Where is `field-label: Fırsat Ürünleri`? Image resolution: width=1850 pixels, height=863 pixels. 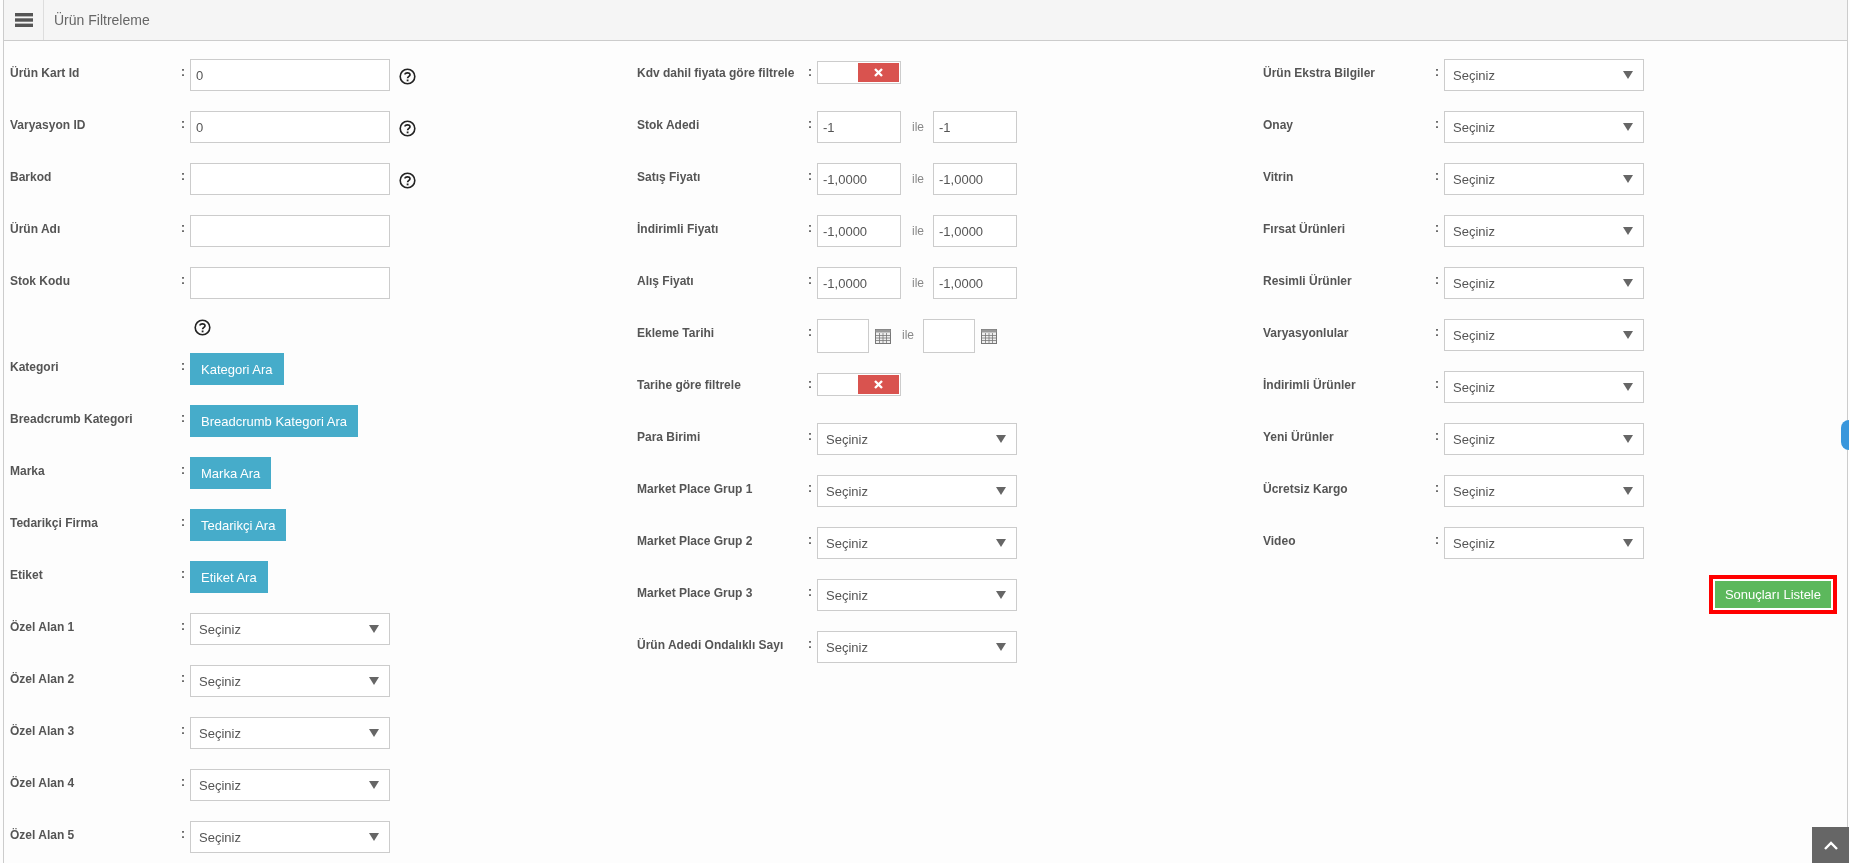 field-label: Fırsat Ürünleri is located at coordinates (1305, 228).